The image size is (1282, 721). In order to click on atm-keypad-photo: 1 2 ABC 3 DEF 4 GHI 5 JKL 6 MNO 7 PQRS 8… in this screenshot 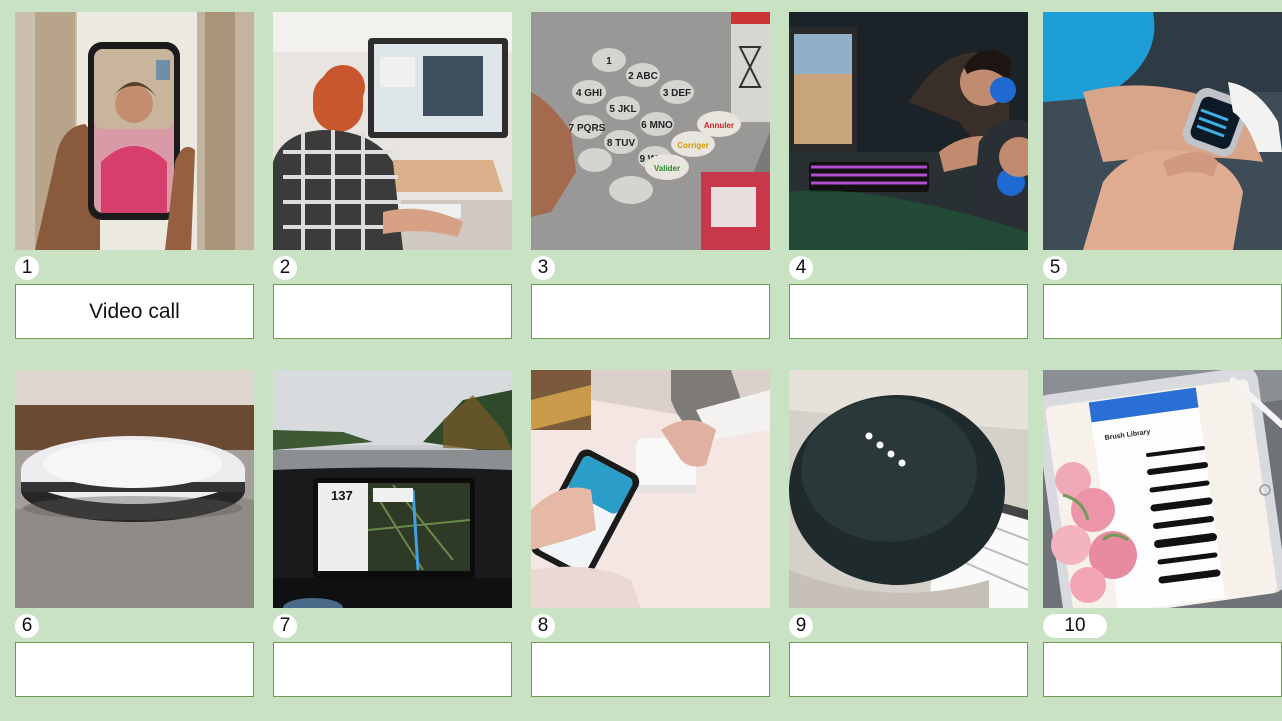, I will do `click(650, 131)`.